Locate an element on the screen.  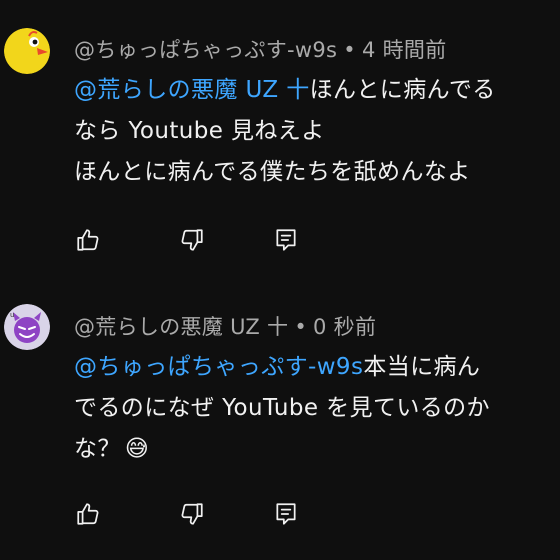
comment-text-segment: ほんとに病んでる is located at coordinates (402, 90).